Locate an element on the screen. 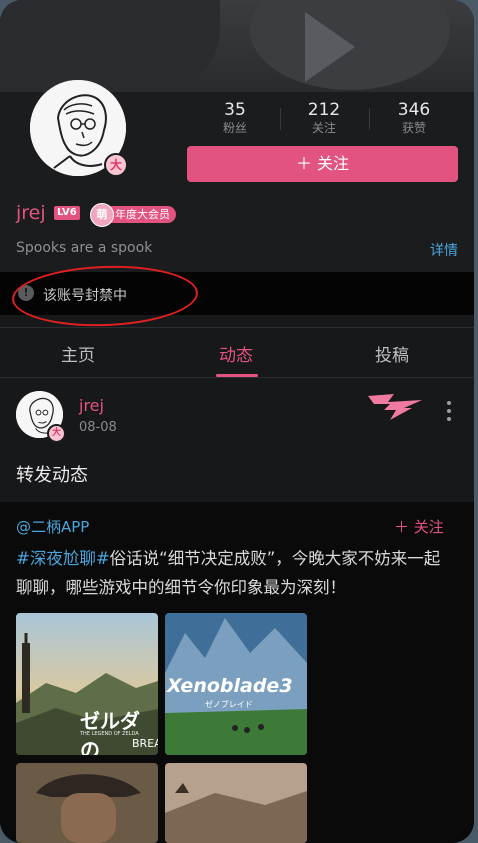 Image resolution: width=478 pixels, height=843 pixels. stat-likes: 346 获赞 is located at coordinates (414, 118).